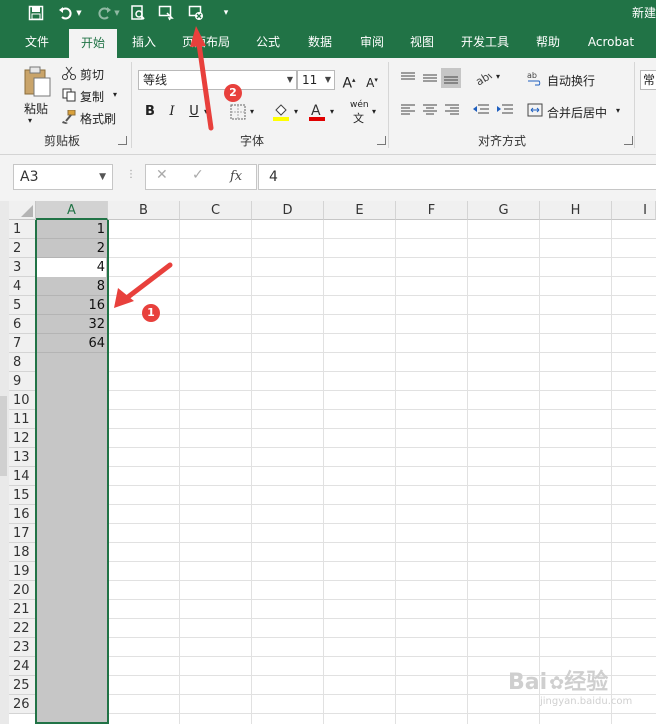 This screenshot has width=656, height=724. Describe the element at coordinates (151, 313) in the screenshot. I see `annotation-badge-1: 1` at that location.